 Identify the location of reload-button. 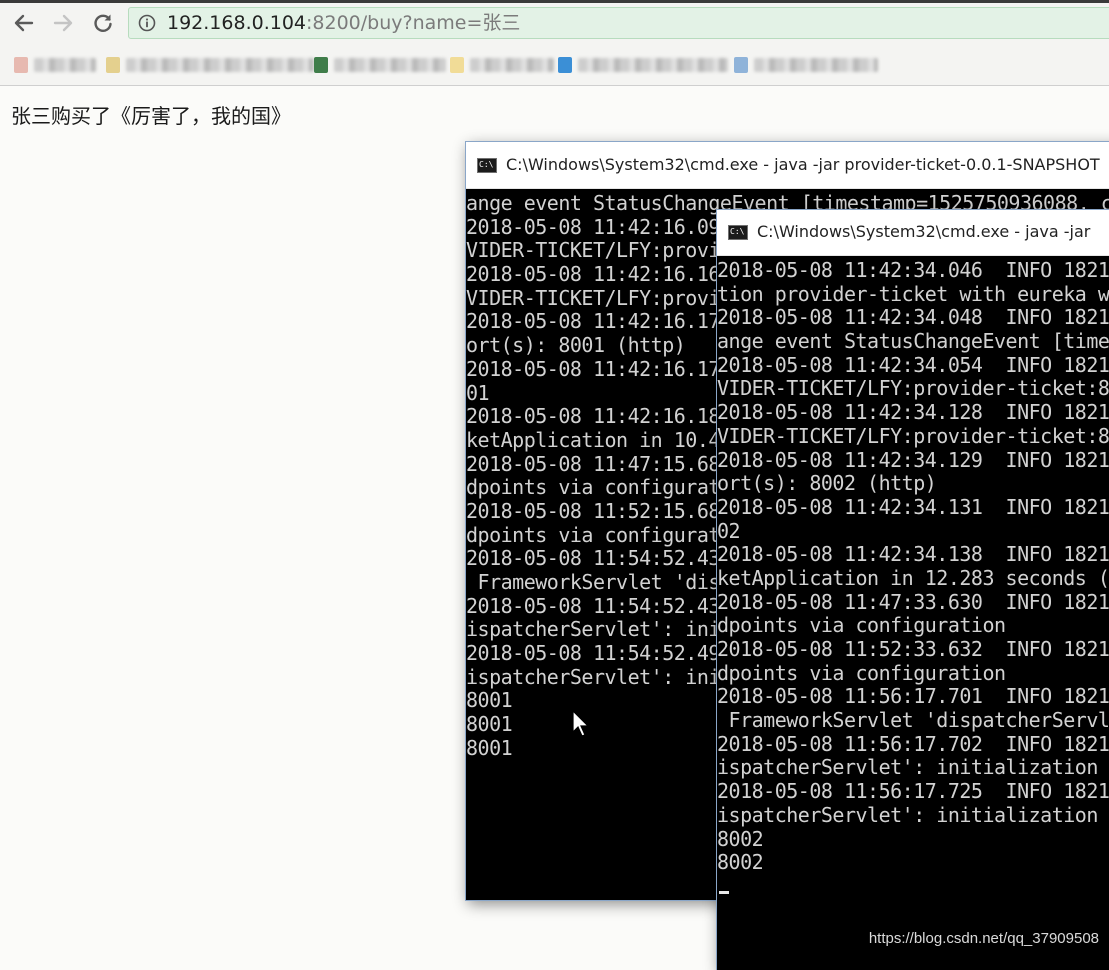
(103, 23).